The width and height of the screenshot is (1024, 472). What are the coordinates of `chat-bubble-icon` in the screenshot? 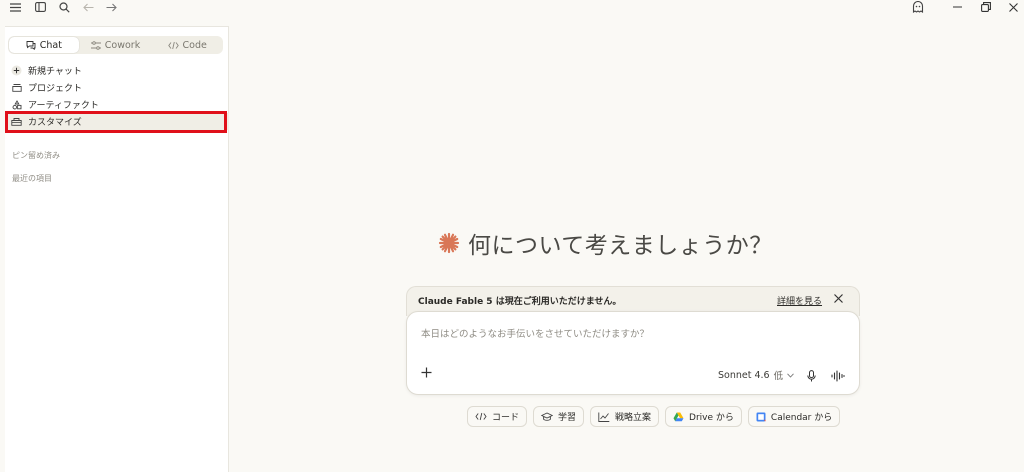 It's located at (31, 45).